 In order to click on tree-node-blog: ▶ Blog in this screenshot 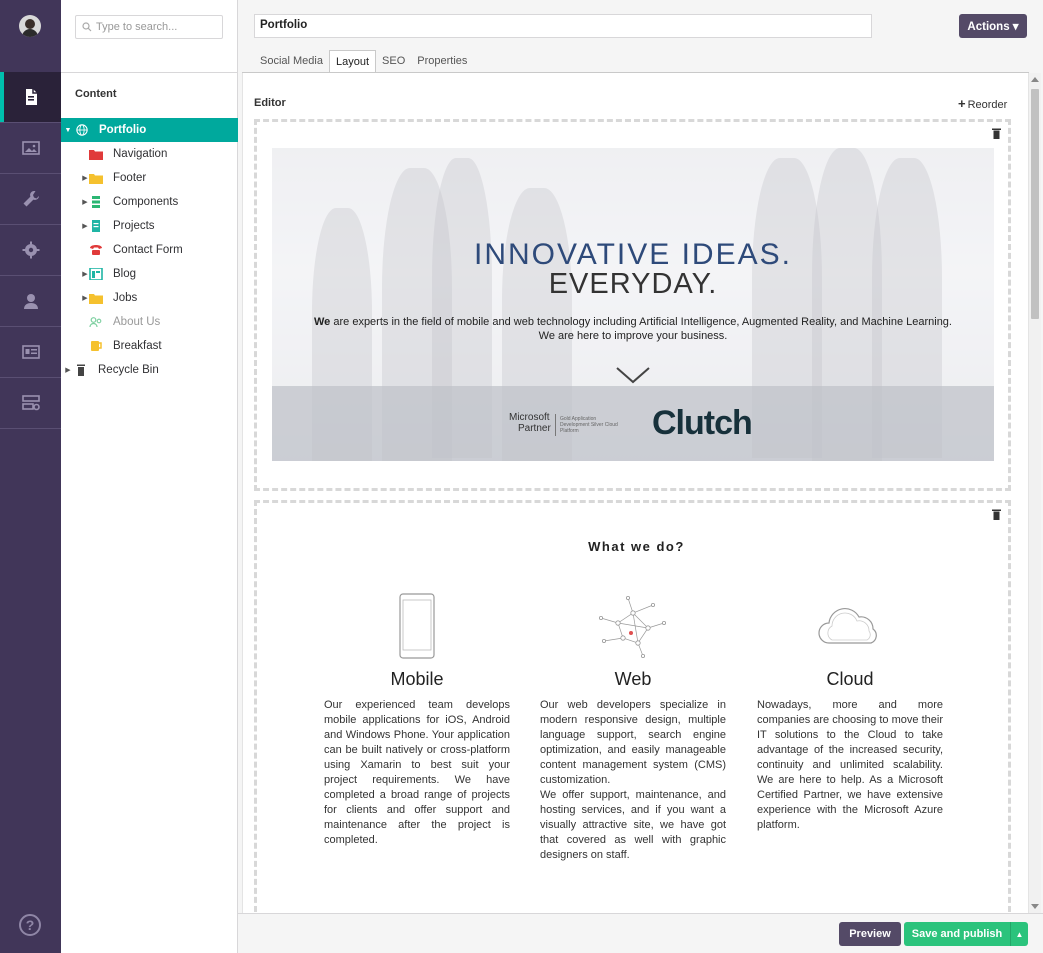, I will do `click(149, 274)`.